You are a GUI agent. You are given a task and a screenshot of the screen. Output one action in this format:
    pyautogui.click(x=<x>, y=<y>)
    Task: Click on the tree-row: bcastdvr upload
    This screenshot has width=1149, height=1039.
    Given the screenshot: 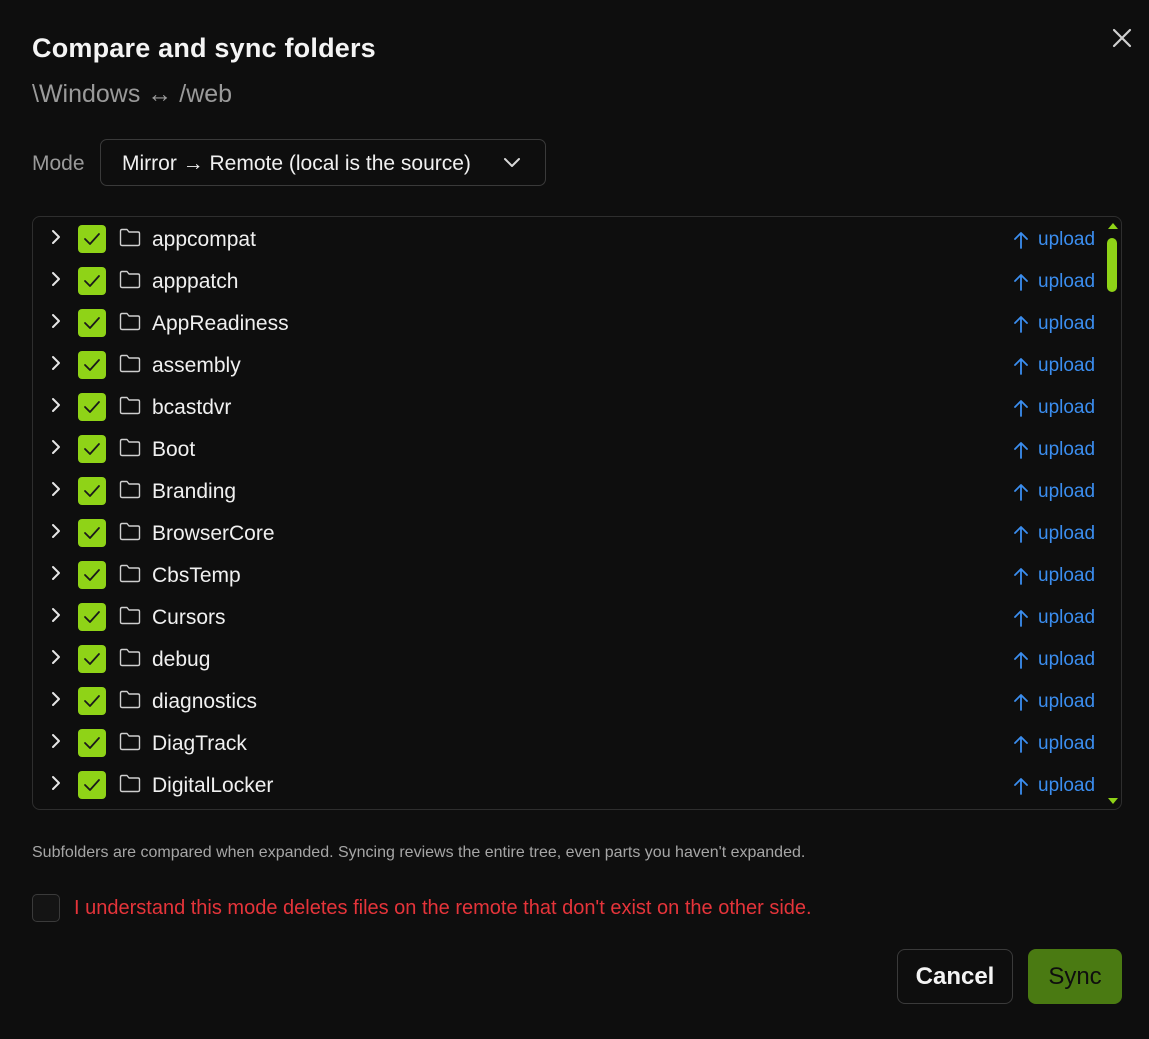 What is the action you would take?
    pyautogui.click(x=568, y=407)
    